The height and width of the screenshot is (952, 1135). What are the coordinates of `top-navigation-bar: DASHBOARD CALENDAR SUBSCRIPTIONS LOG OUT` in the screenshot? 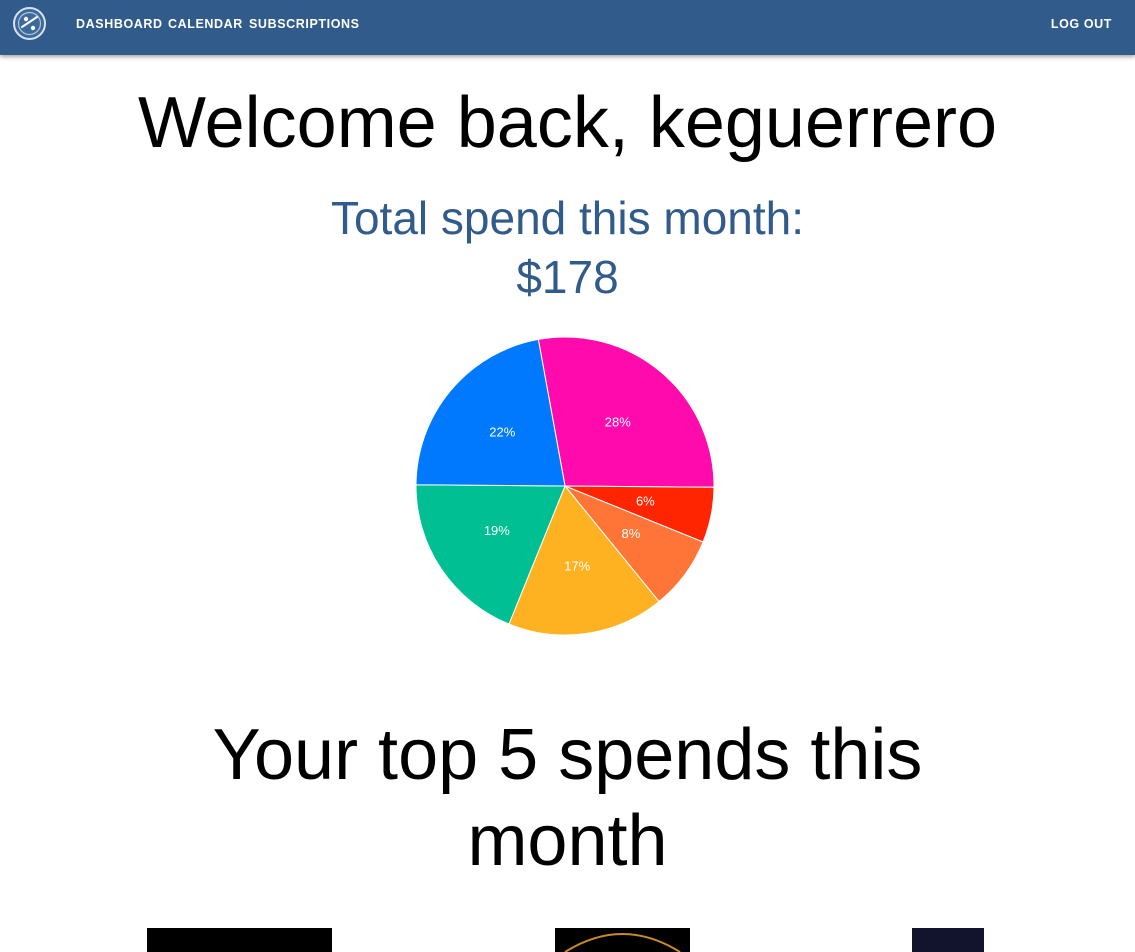 It's located at (567, 27).